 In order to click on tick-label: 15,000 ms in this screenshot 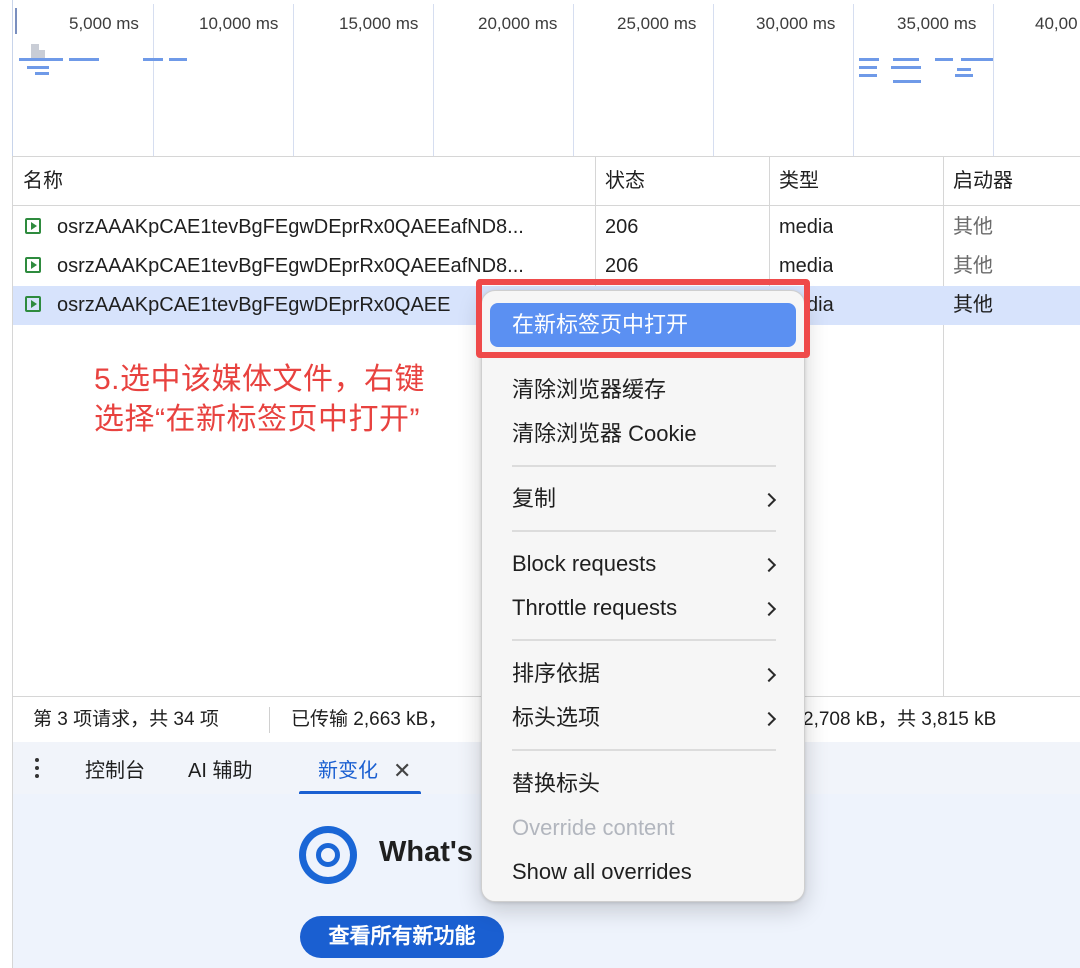, I will do `click(379, 23)`.